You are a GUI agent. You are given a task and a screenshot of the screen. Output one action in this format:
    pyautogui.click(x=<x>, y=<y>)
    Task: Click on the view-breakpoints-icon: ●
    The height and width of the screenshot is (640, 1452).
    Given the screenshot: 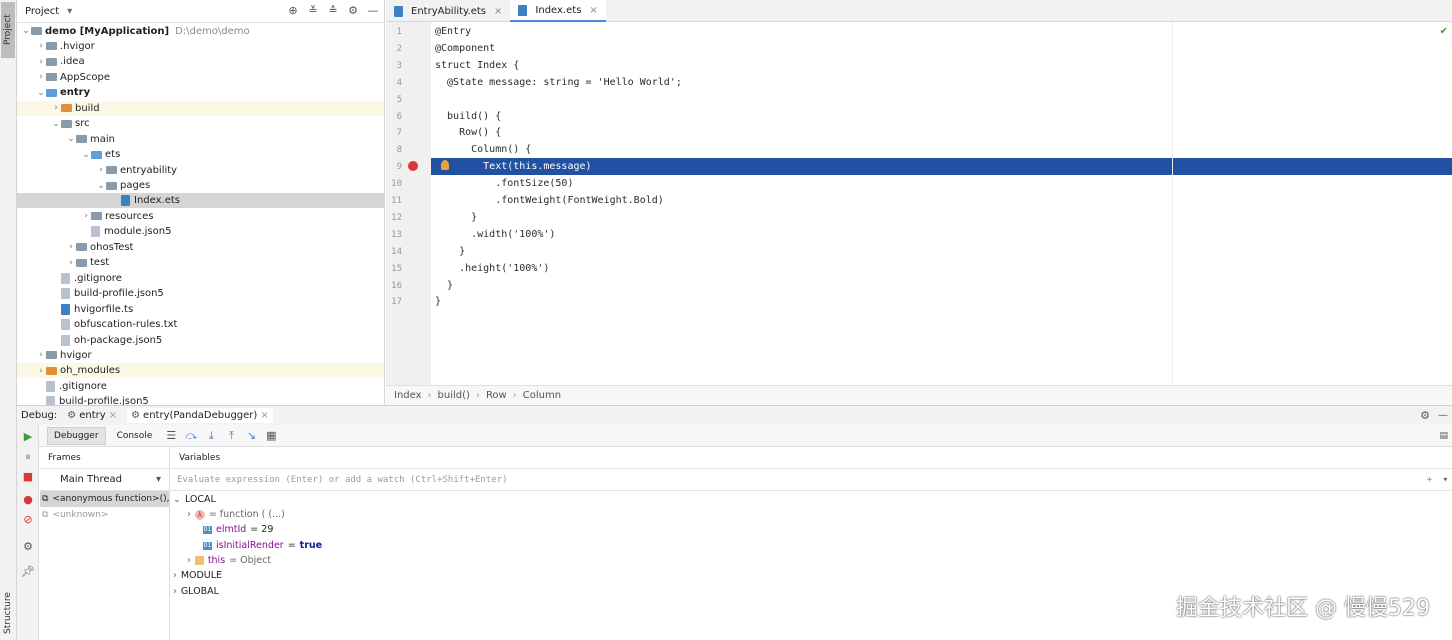 What is the action you would take?
    pyautogui.click(x=28, y=500)
    